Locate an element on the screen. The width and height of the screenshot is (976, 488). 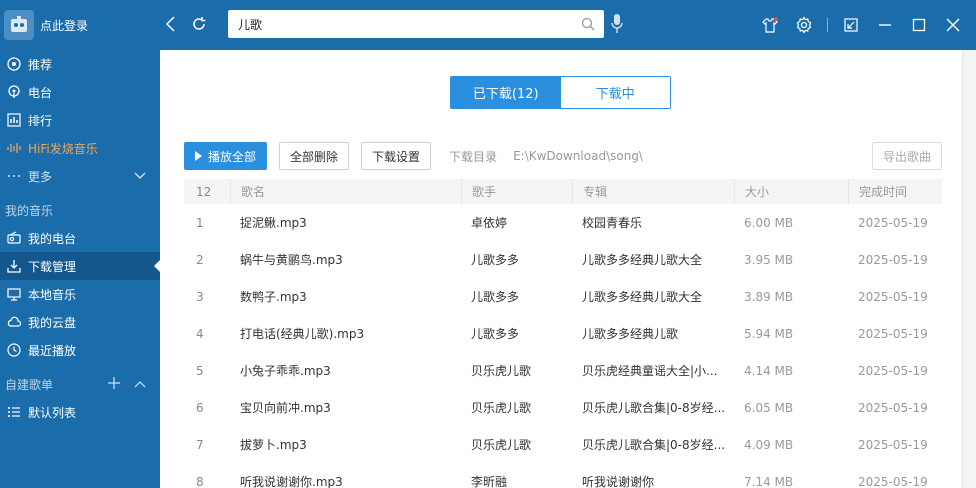
tab-downloaded: 已下载(12) is located at coordinates (506, 92).